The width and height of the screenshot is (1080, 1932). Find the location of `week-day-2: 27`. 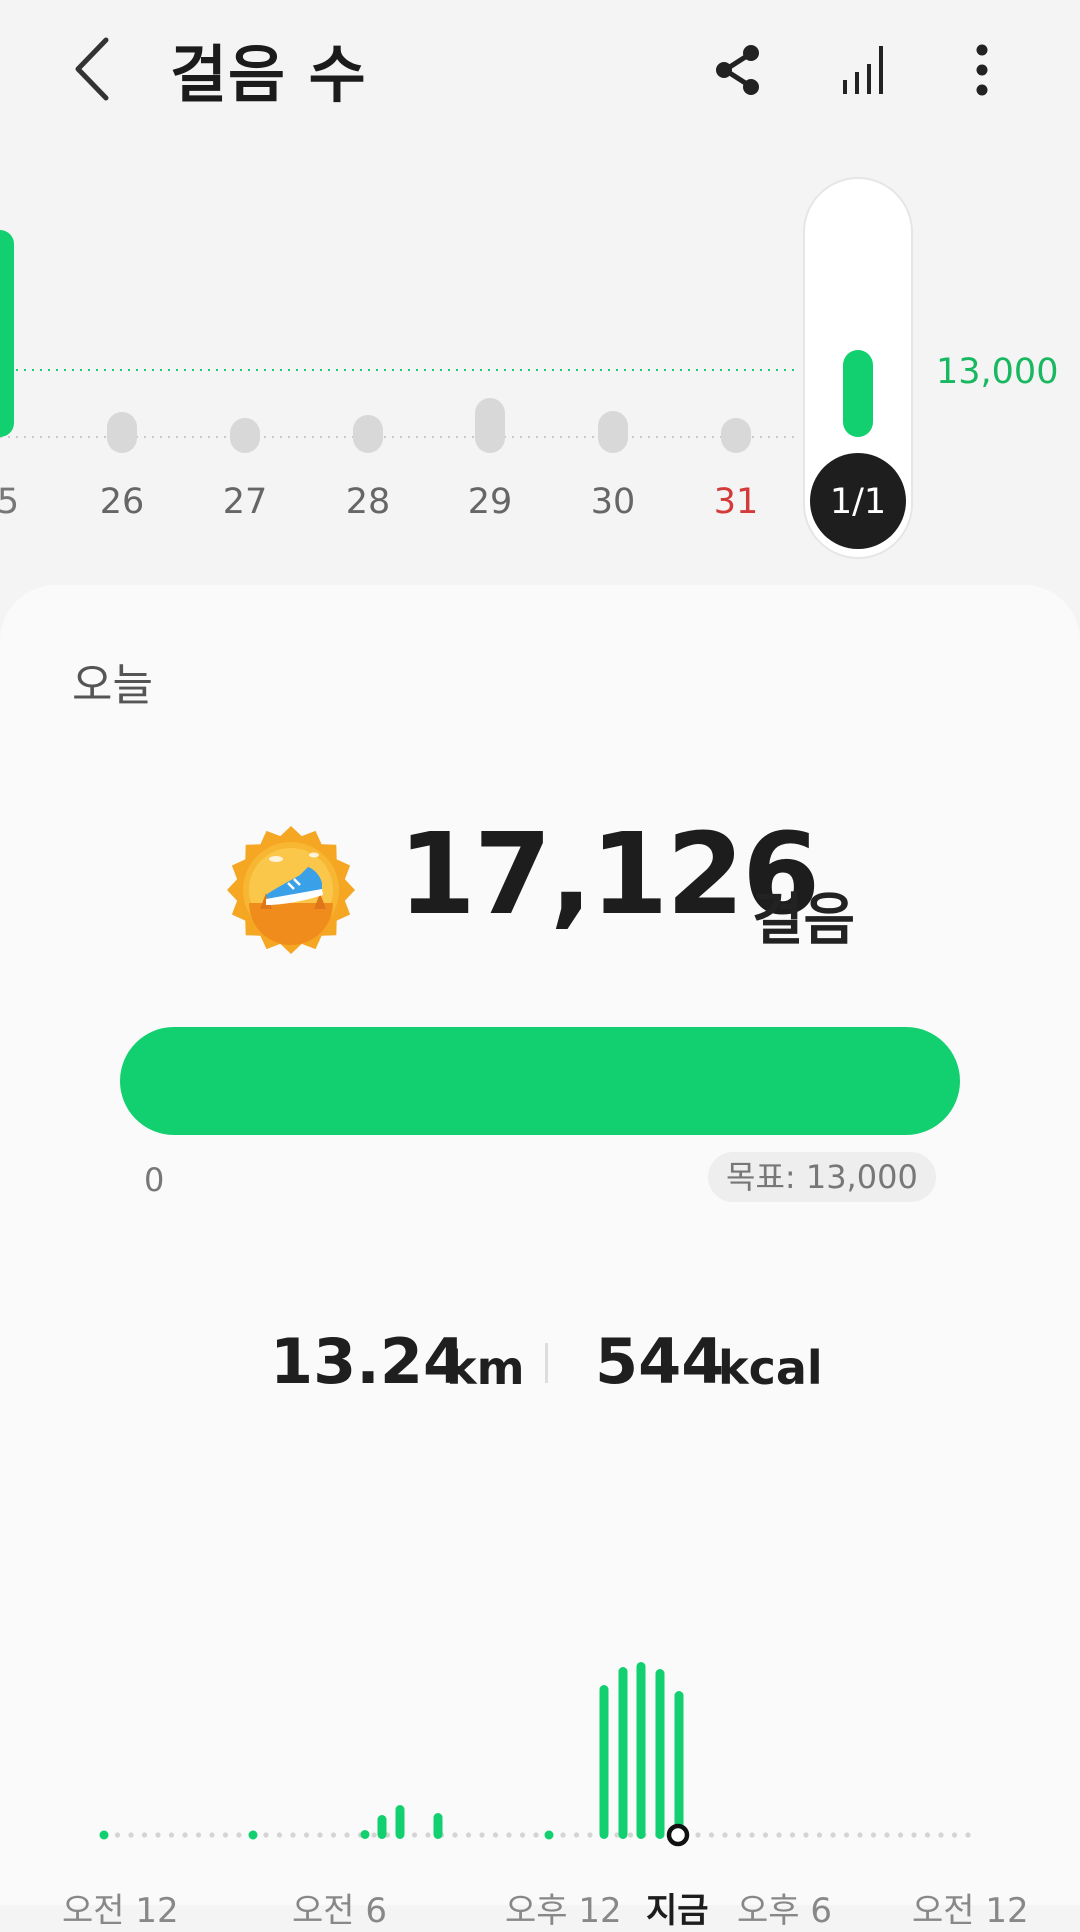

week-day-2: 27 is located at coordinates (245, 470).